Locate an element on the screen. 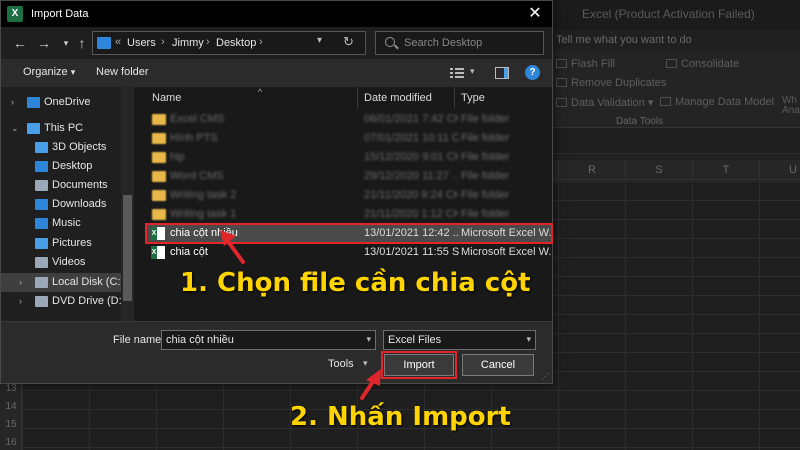  arrow-to-import is located at coordinates (370, 384).